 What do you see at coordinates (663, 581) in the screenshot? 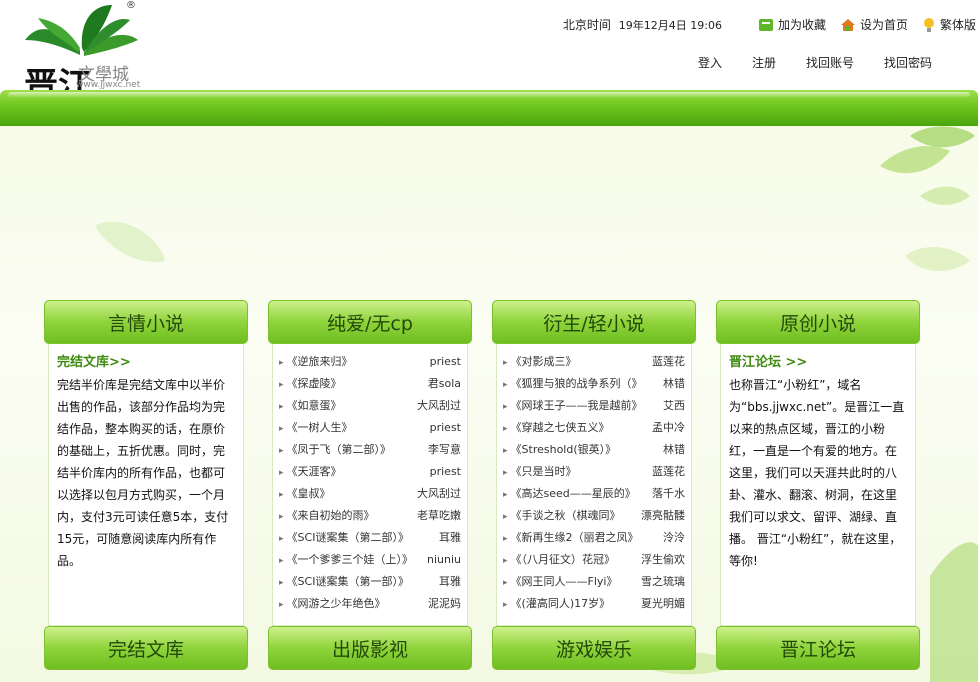
I see `book-author: 雪之琉璃` at bounding box center [663, 581].